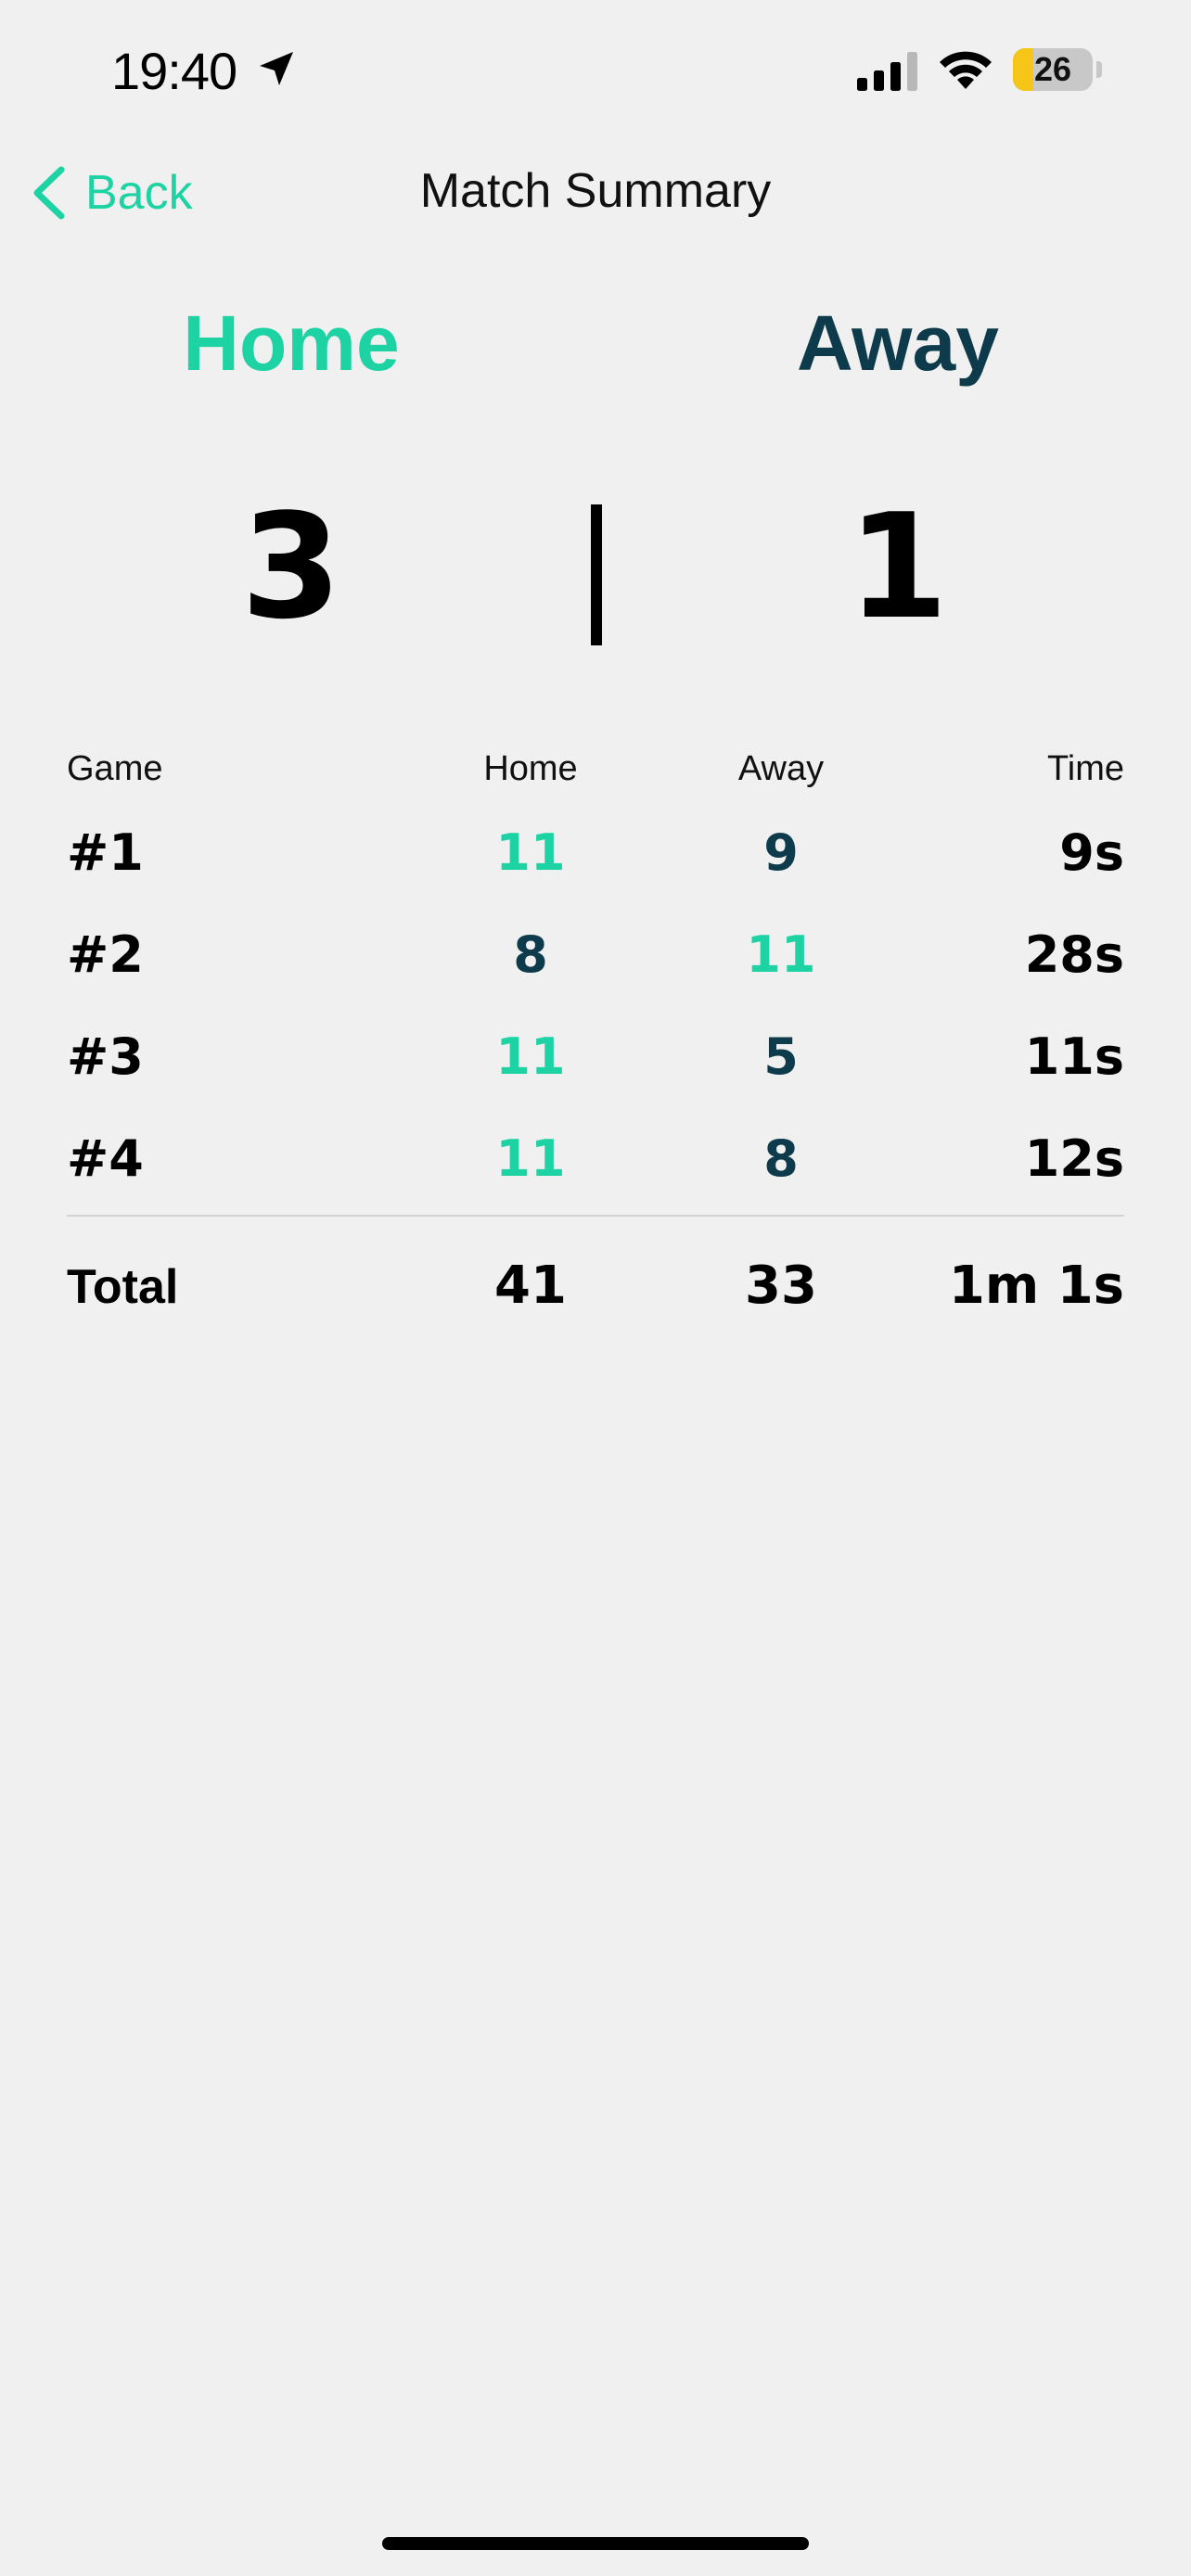 This screenshot has height=2576, width=1191. What do you see at coordinates (1085, 769) in the screenshot?
I see `header-time: Time` at bounding box center [1085, 769].